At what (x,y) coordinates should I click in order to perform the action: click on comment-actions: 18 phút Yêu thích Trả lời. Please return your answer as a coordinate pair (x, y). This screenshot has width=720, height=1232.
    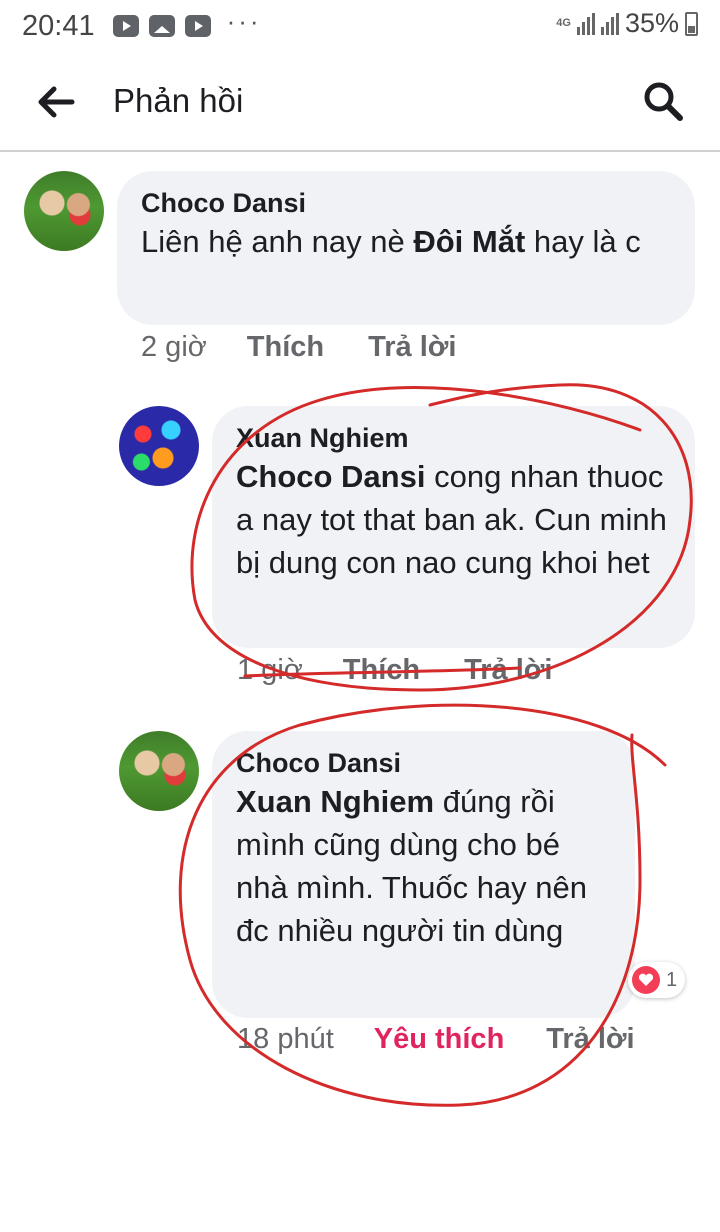
    Looking at the image, I should click on (436, 1039).